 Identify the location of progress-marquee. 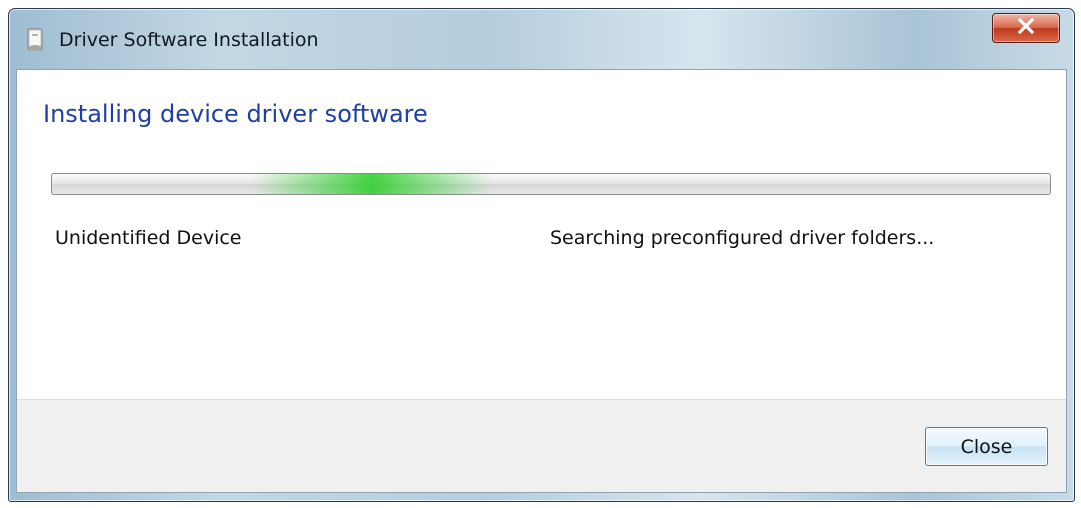
(372, 184).